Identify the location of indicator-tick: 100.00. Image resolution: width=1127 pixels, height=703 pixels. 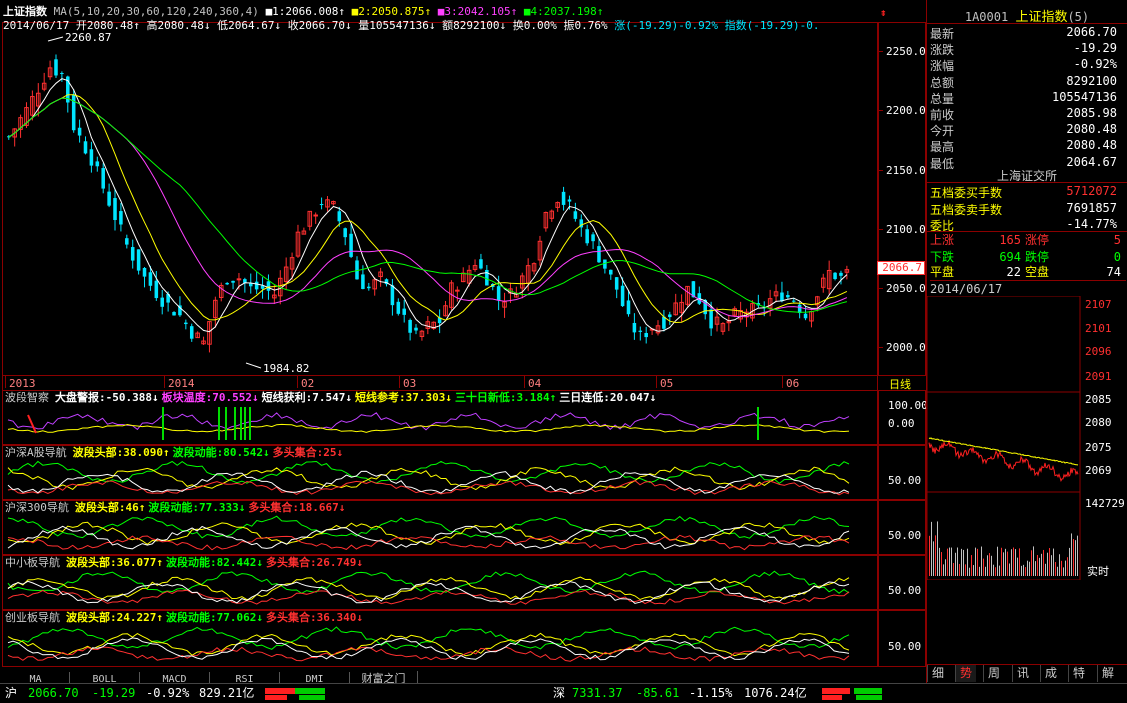
(908, 405).